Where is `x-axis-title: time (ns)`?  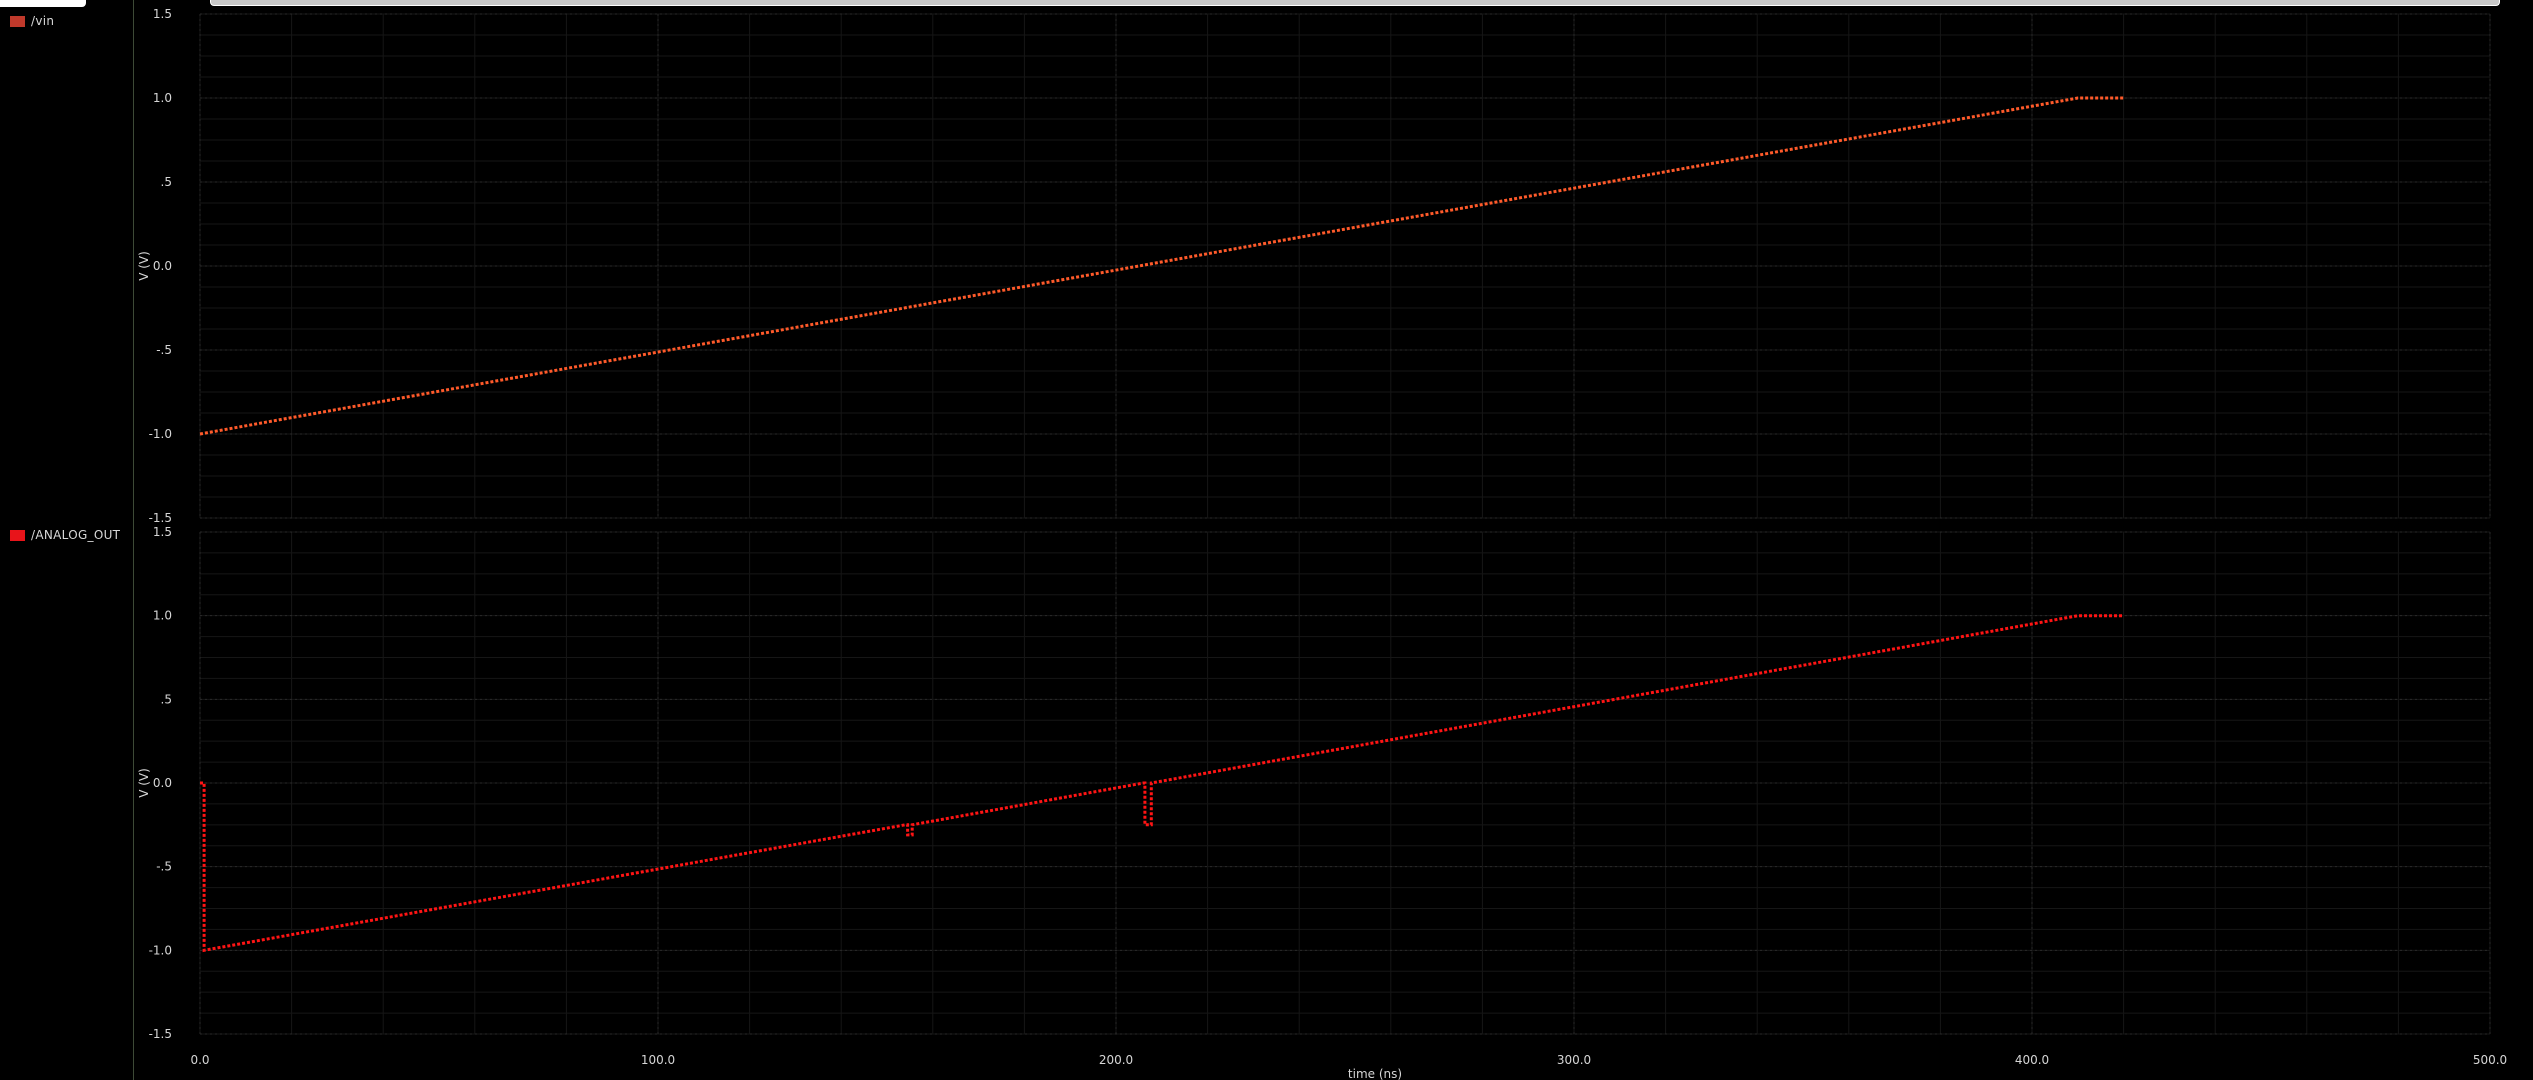
x-axis-title: time (ns) is located at coordinates (1375, 1073).